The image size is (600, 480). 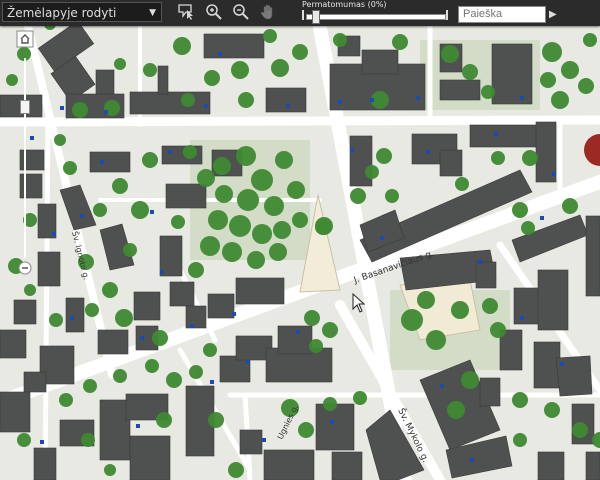 I want to click on zoom-out-small-icon, so click(x=25, y=267).